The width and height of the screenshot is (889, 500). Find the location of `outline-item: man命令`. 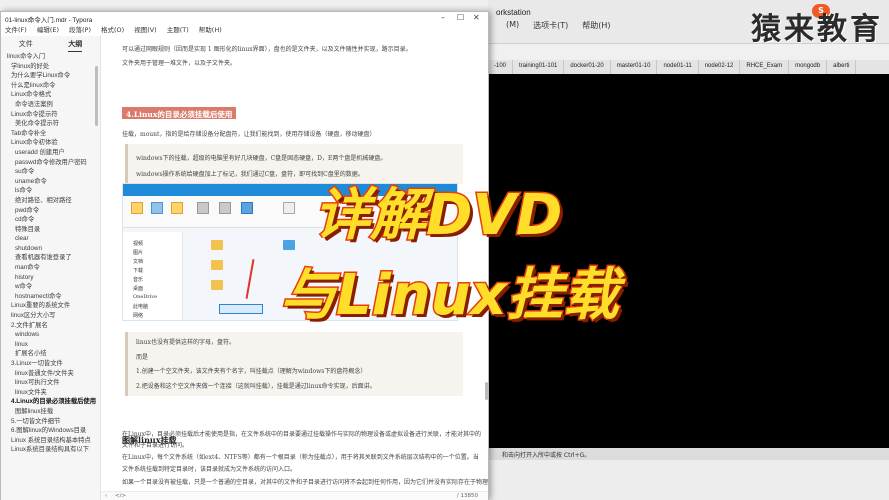

outline-item: man命令 is located at coordinates (50, 268).